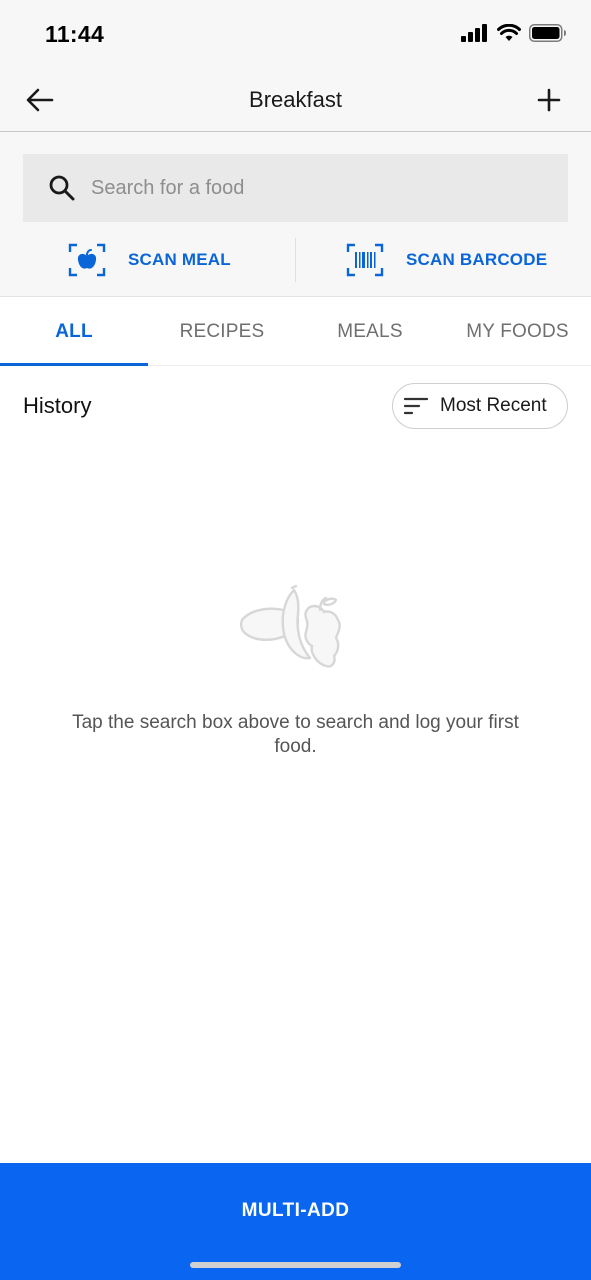  Describe the element at coordinates (295, 188) in the screenshot. I see `search-input: Search for a food` at that location.